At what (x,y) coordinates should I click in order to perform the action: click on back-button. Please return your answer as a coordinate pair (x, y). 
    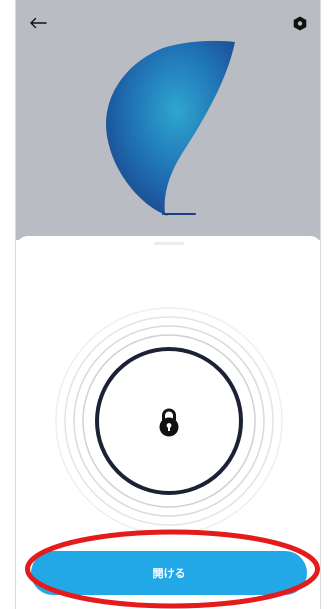
    Looking at the image, I should click on (38, 23).